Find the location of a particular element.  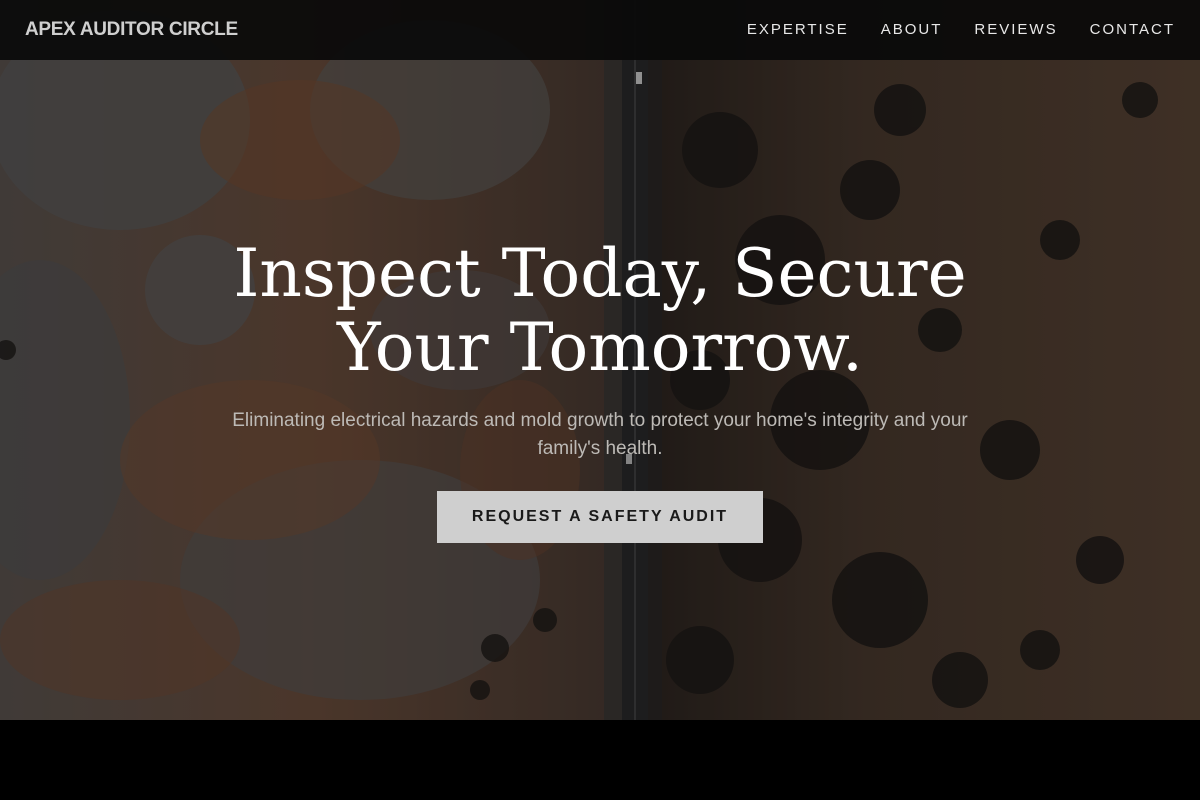

nav-item-contact: CONTACT is located at coordinates (1132, 30).